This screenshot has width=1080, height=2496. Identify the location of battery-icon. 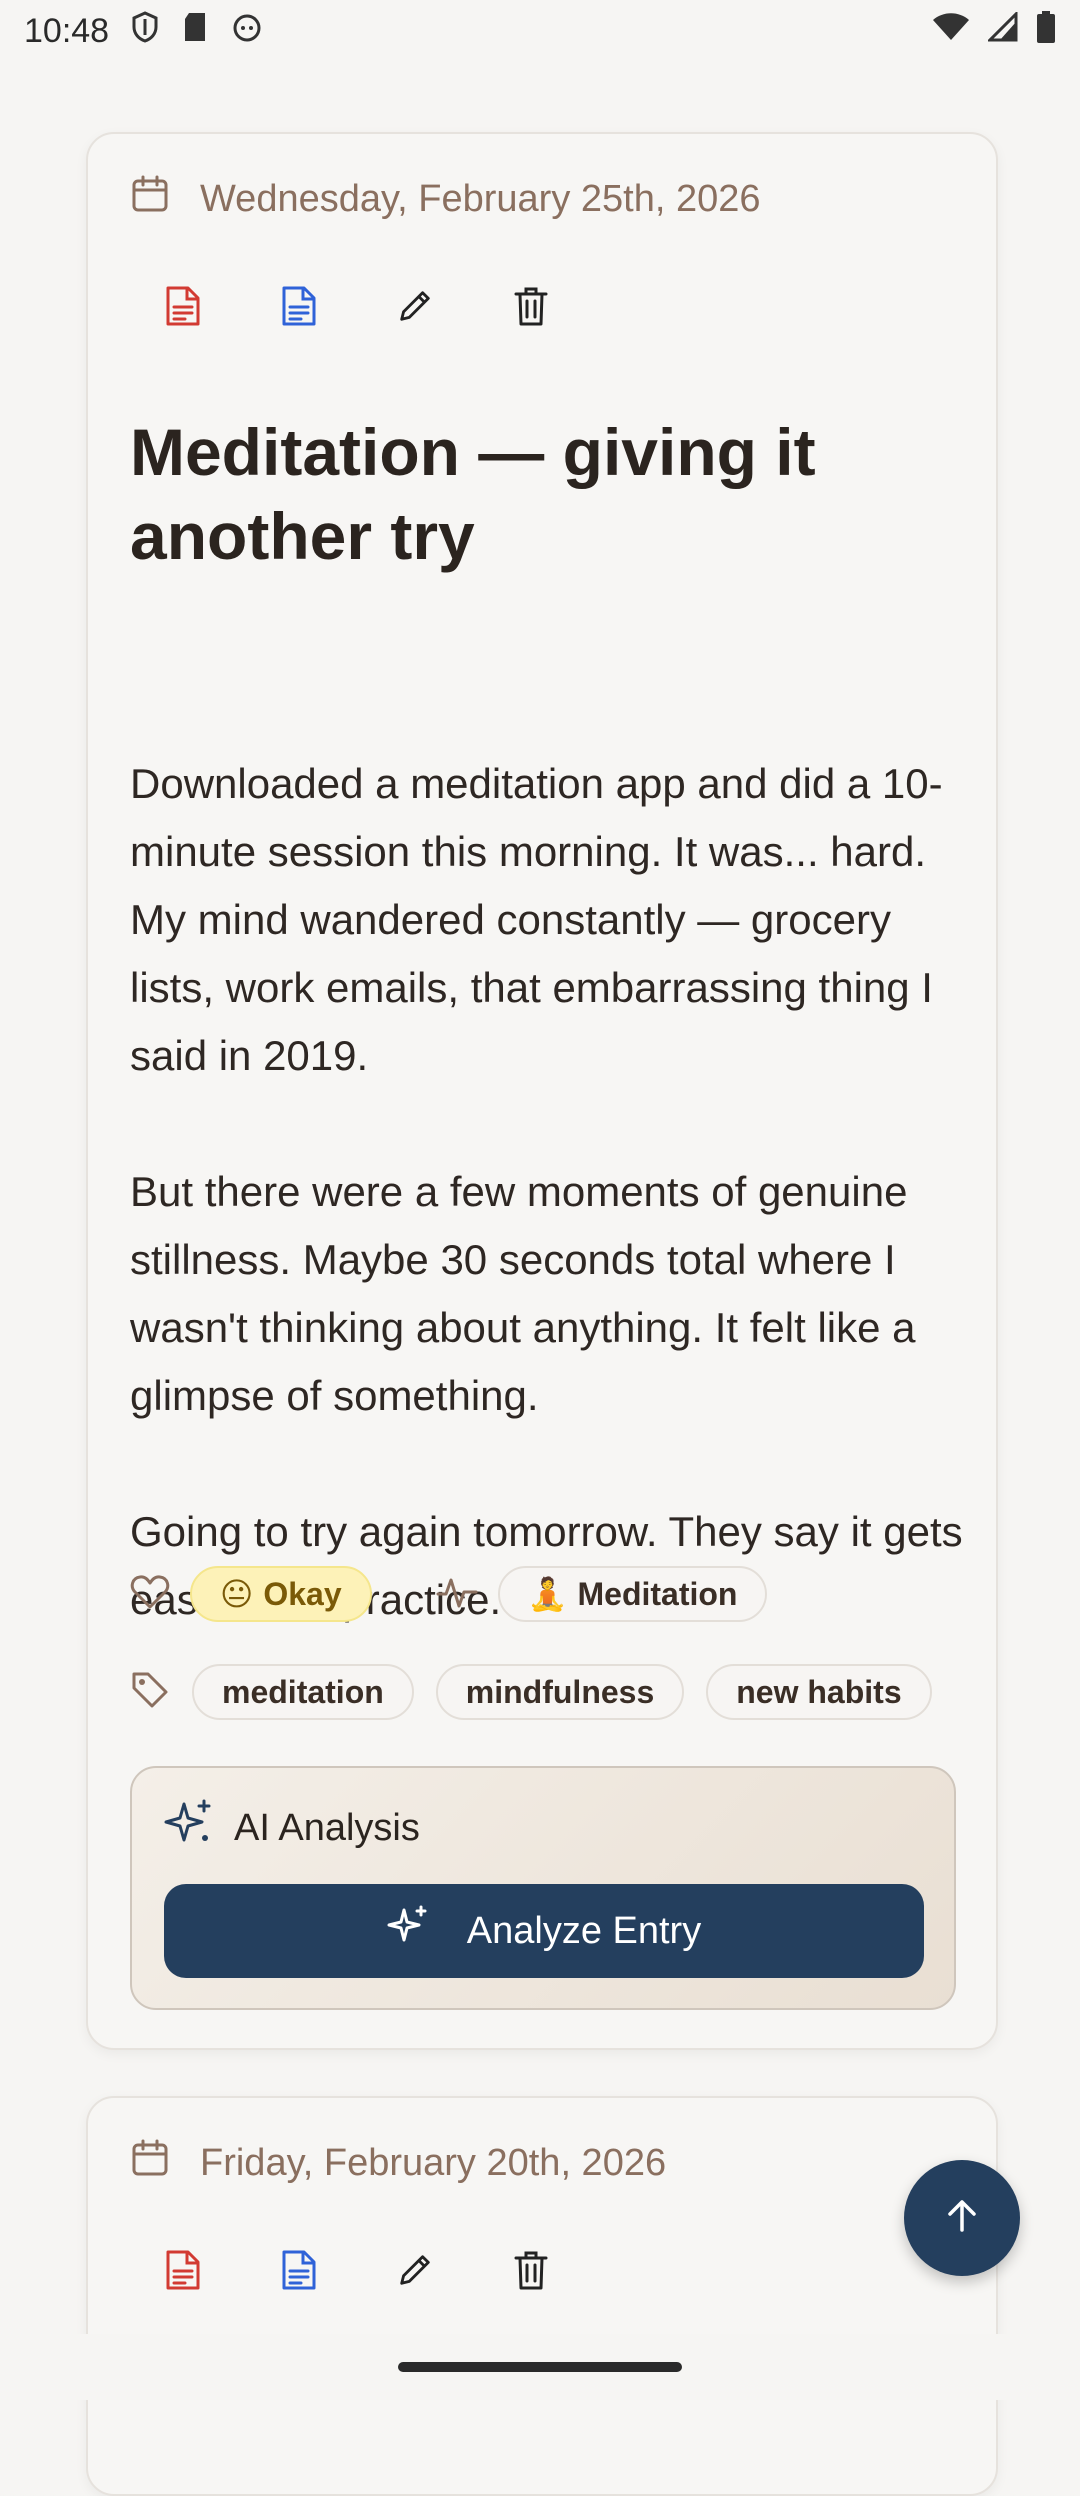
(1046, 31).